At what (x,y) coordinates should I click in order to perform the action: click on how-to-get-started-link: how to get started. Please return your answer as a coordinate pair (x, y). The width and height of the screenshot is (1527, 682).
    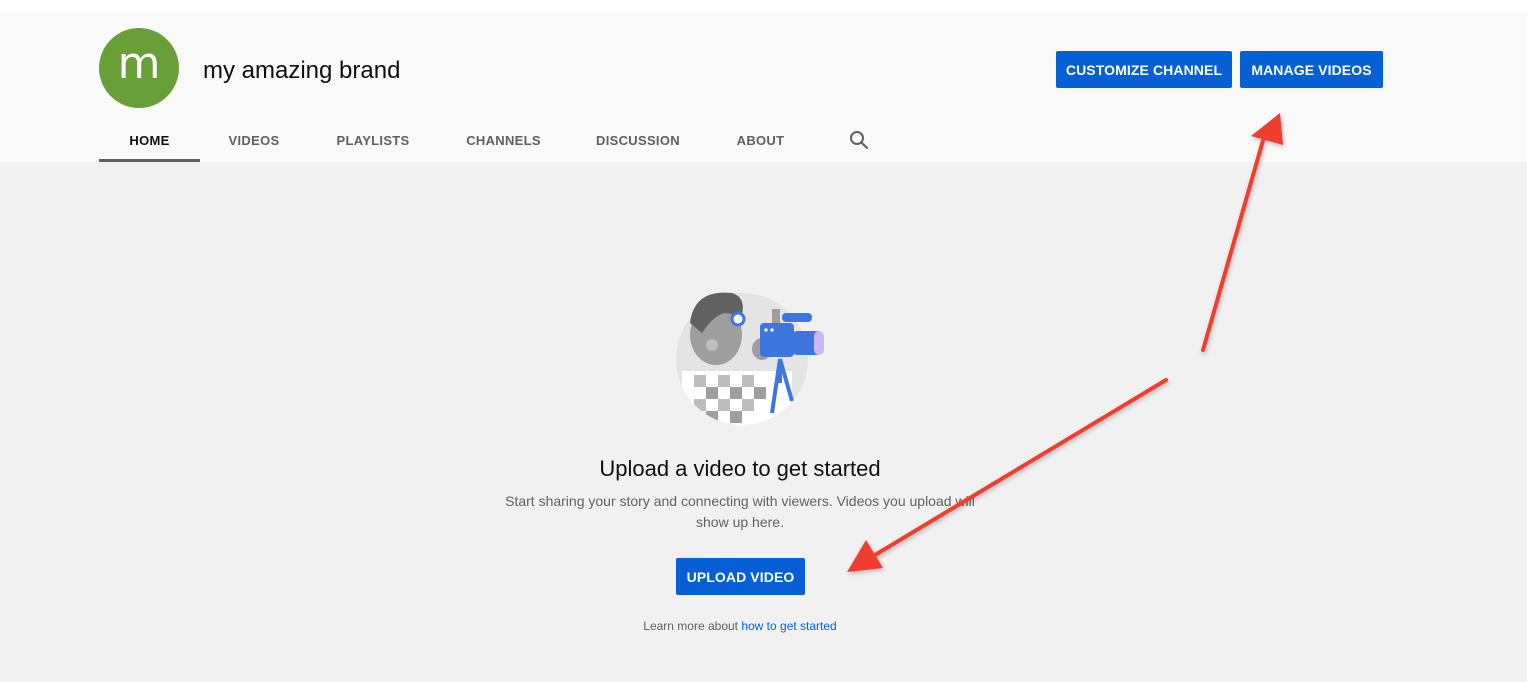
    Looking at the image, I should click on (788, 626).